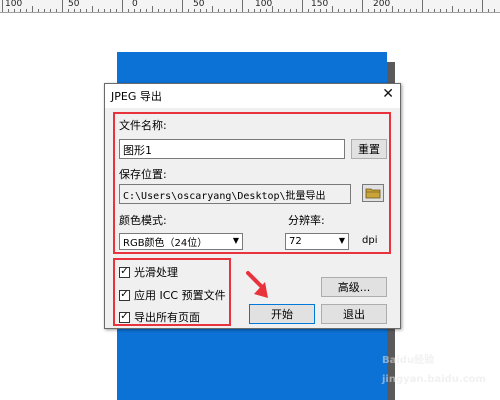  What do you see at coordinates (388, 94) in the screenshot?
I see `close-icon: ✕` at bounding box center [388, 94].